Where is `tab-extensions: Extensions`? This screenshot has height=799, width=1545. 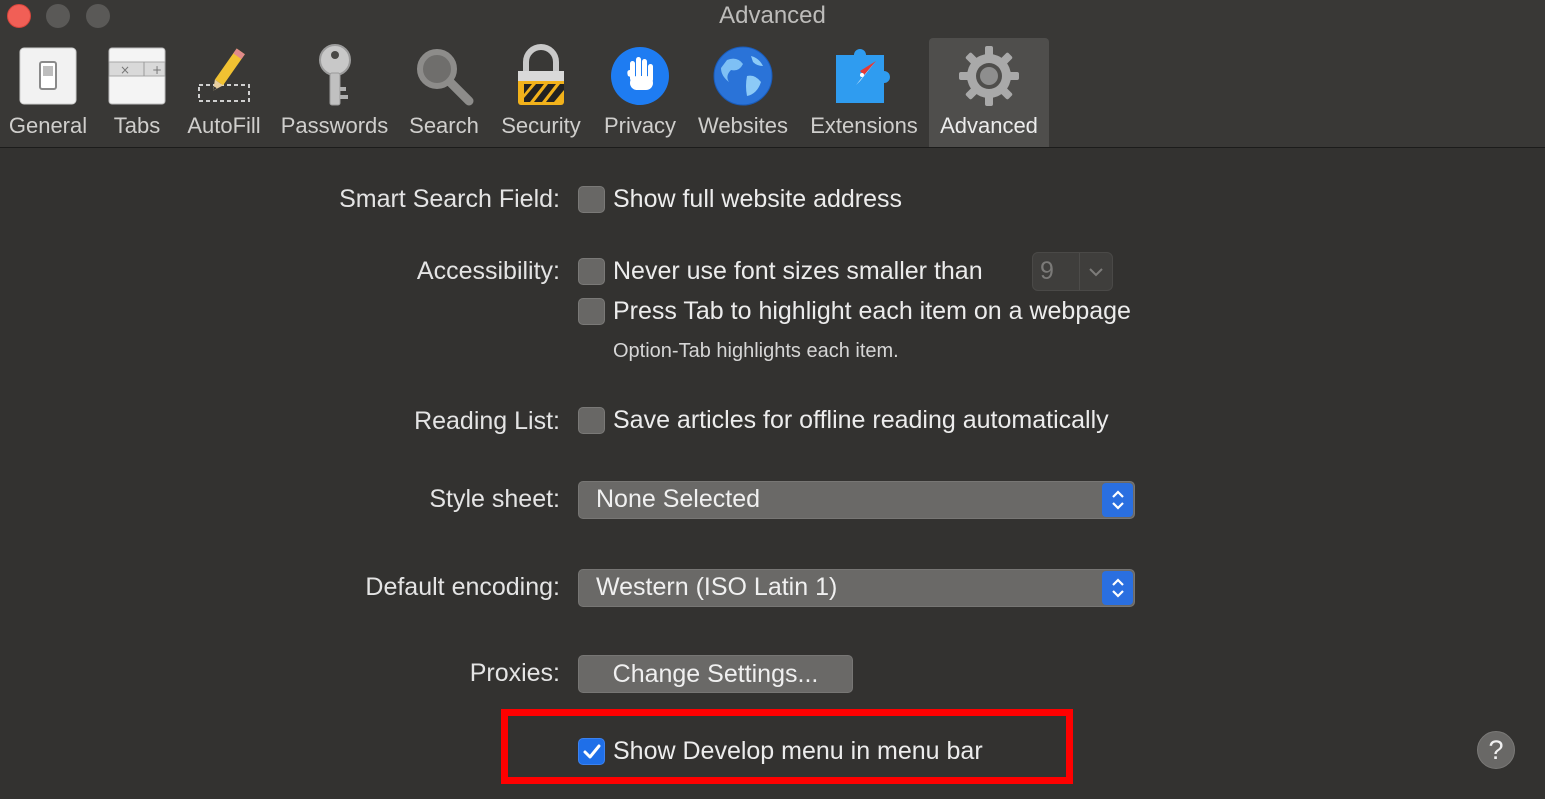 tab-extensions: Extensions is located at coordinates (864, 92).